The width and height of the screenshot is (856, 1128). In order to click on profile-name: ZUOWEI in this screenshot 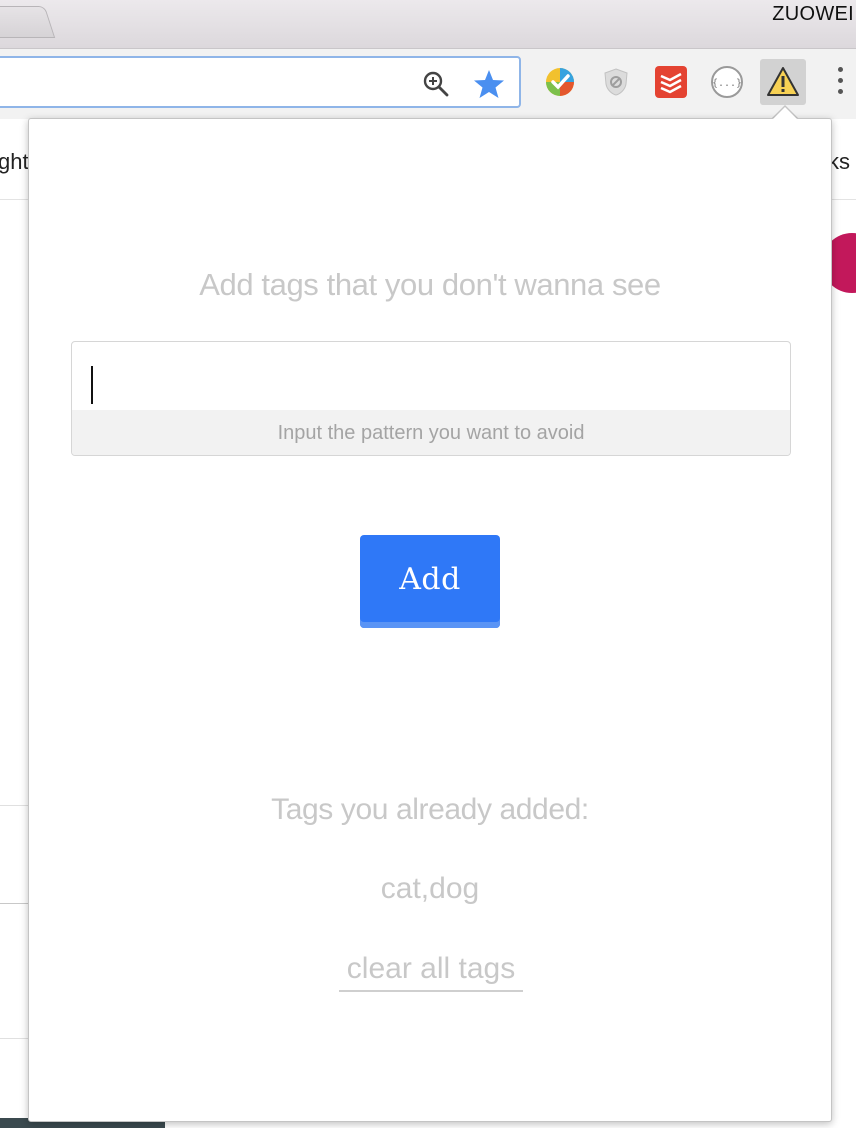, I will do `click(813, 14)`.